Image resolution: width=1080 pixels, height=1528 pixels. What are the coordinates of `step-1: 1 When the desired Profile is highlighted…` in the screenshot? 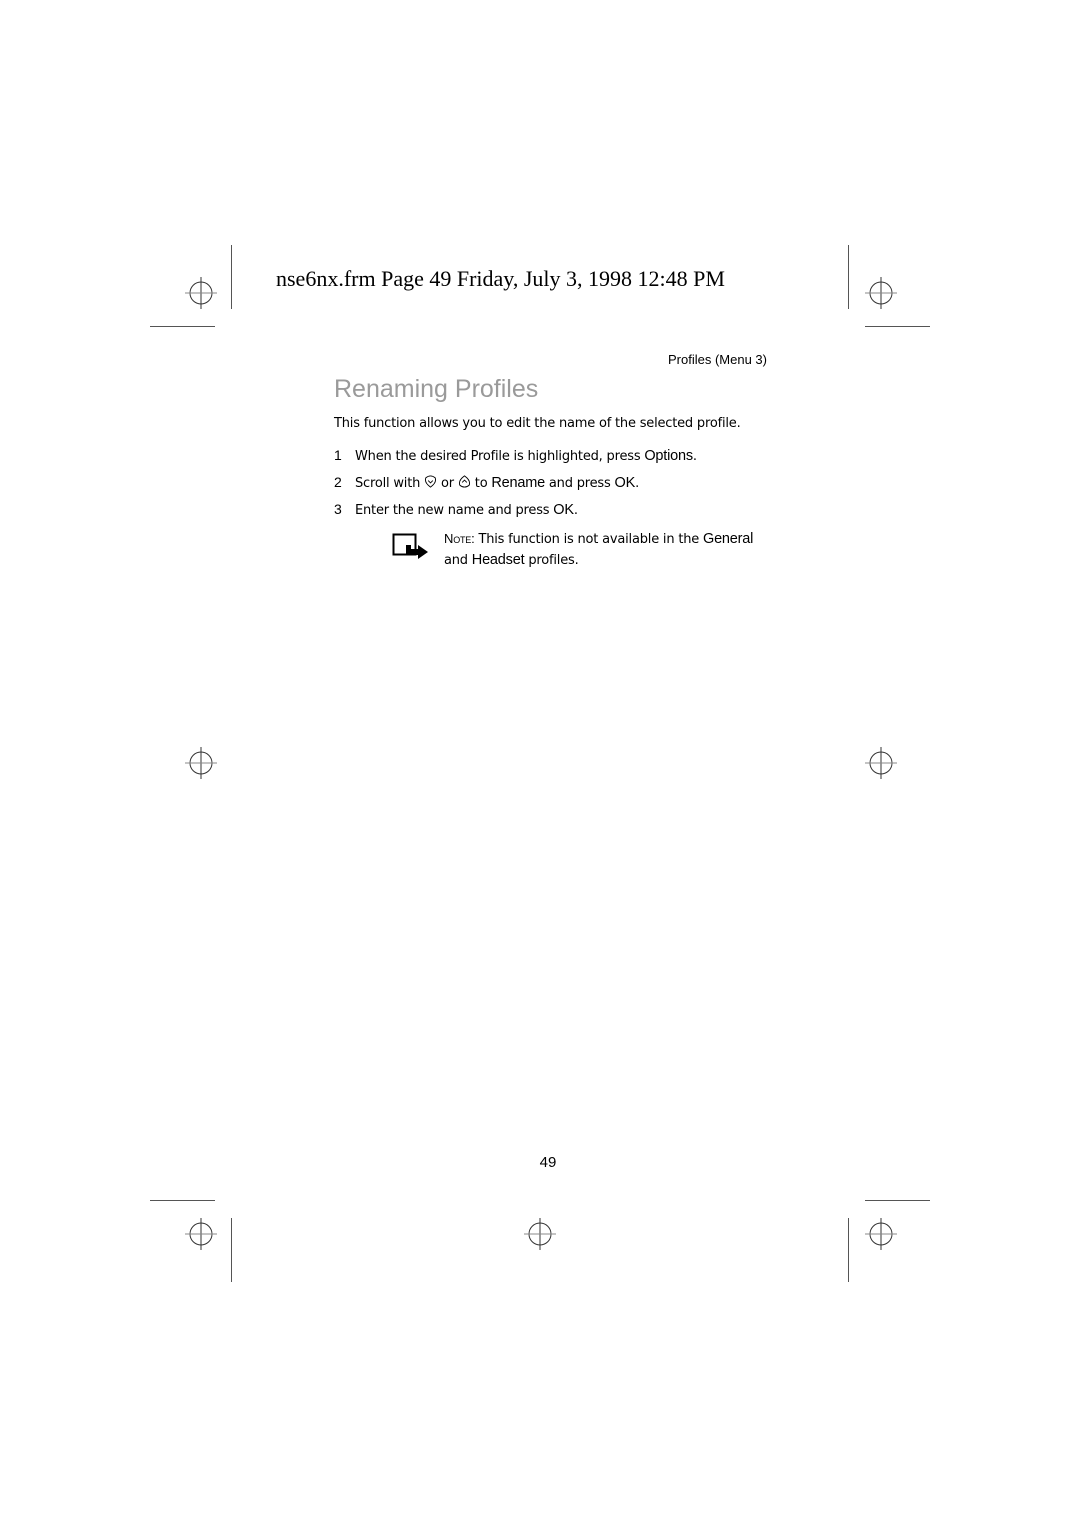 It's located at (515, 455).